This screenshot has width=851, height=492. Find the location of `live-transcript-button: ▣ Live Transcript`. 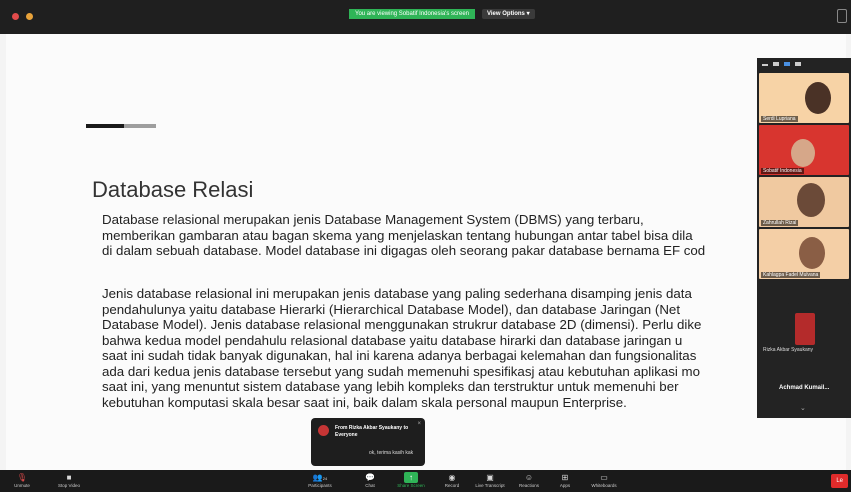

live-transcript-button: ▣ Live Transcript is located at coordinates (490, 480).